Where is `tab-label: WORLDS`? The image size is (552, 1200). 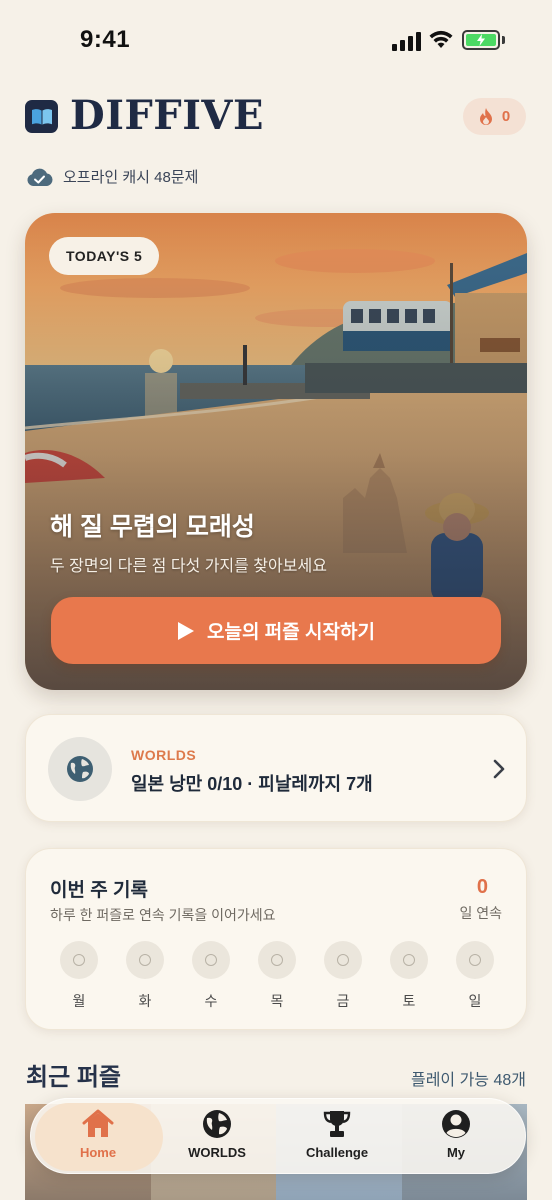
tab-label: WORLDS is located at coordinates (217, 1152).